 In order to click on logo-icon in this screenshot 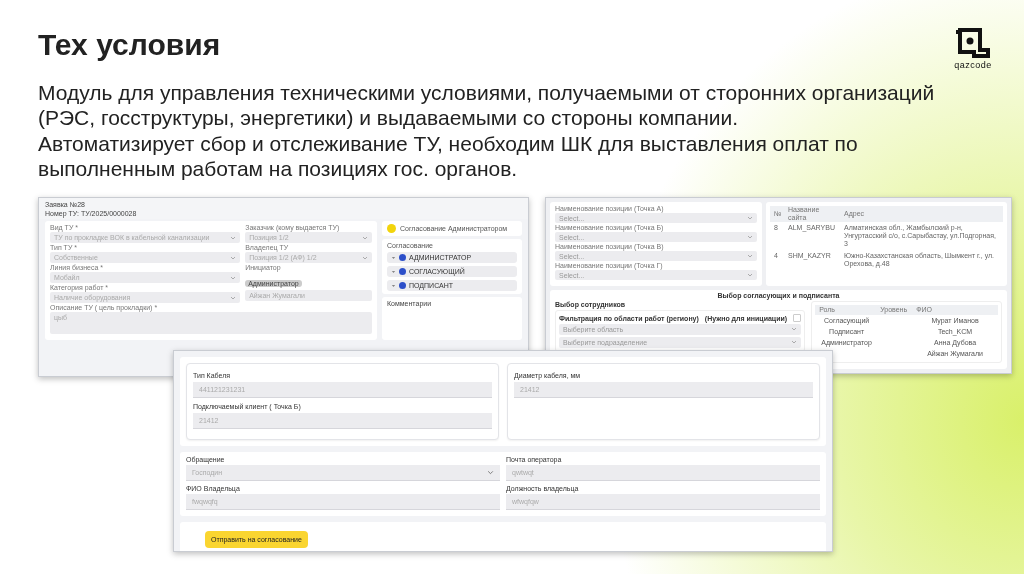, I will do `click(973, 43)`.